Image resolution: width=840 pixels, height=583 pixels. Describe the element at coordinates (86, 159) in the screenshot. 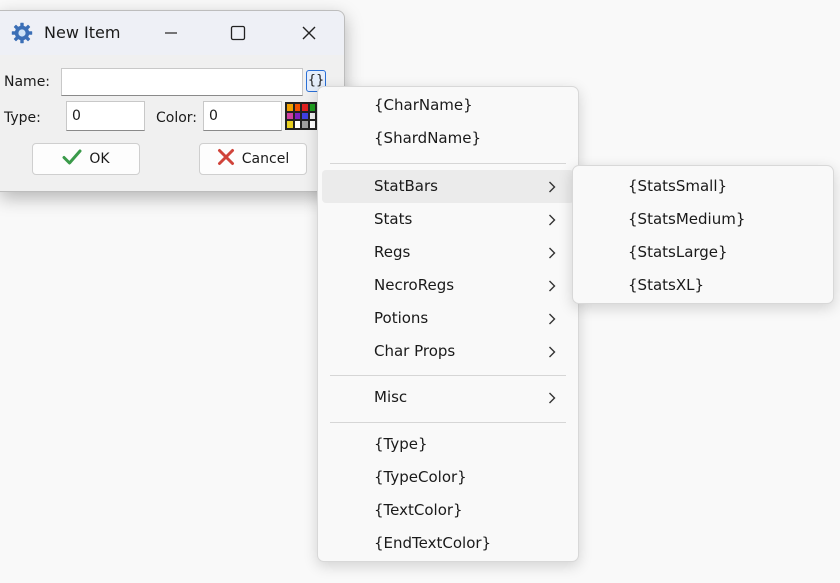

I see `ok-button: OK` at that location.